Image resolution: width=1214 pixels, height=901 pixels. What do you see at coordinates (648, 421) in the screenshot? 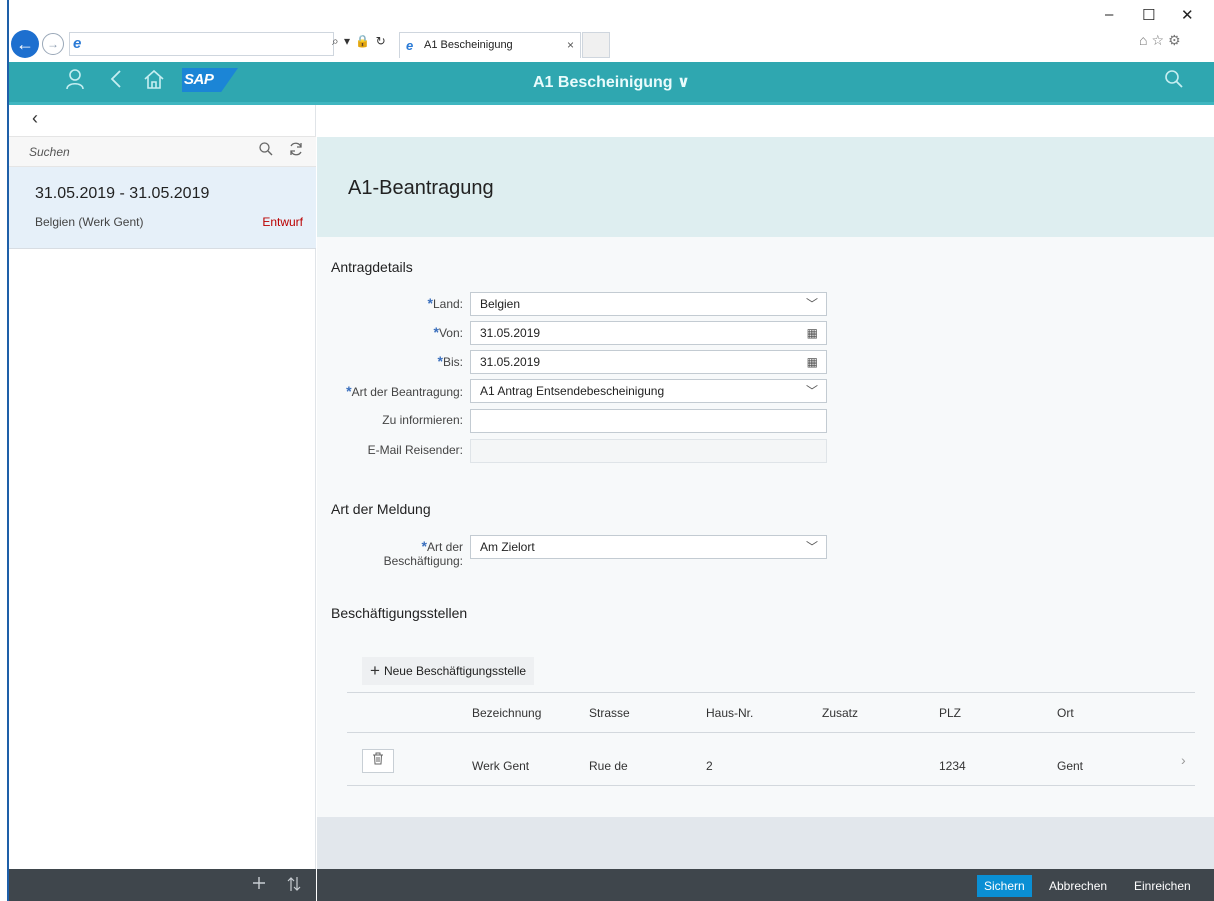
I see `zu-informieren-input` at bounding box center [648, 421].